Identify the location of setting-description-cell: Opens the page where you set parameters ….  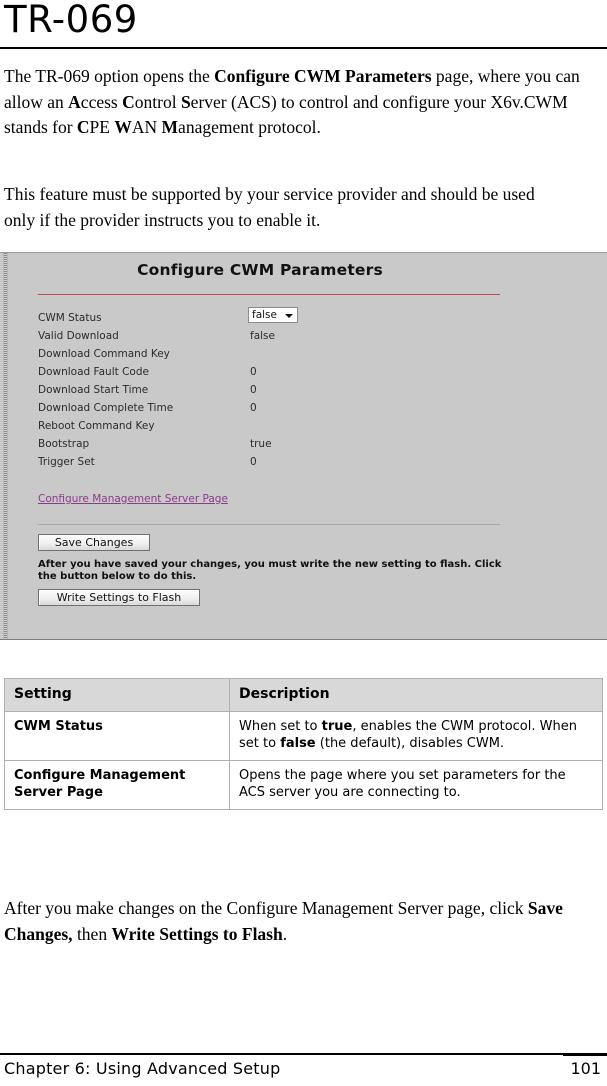
(416, 784).